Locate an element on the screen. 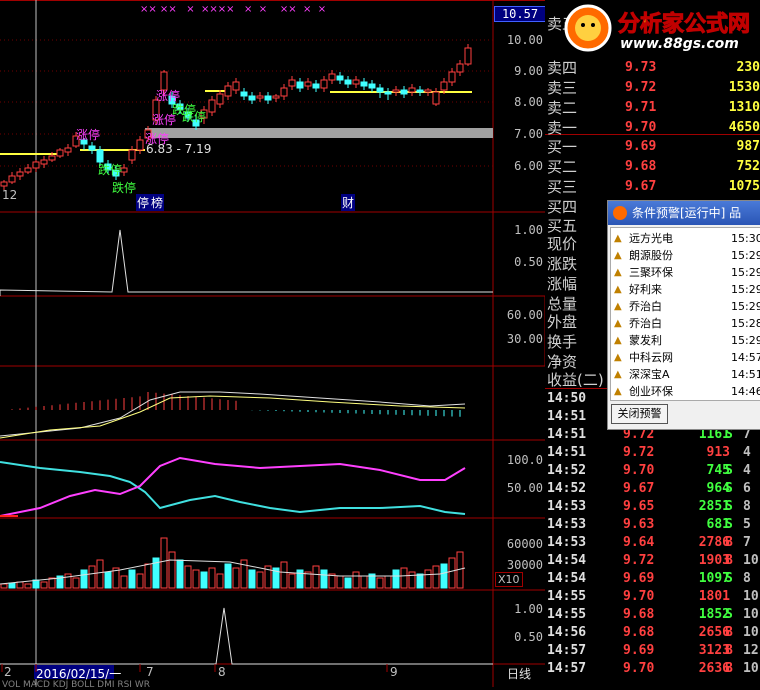 The height and width of the screenshot is (690, 760). quote-label: 卖一 is located at coordinates (562, 128).